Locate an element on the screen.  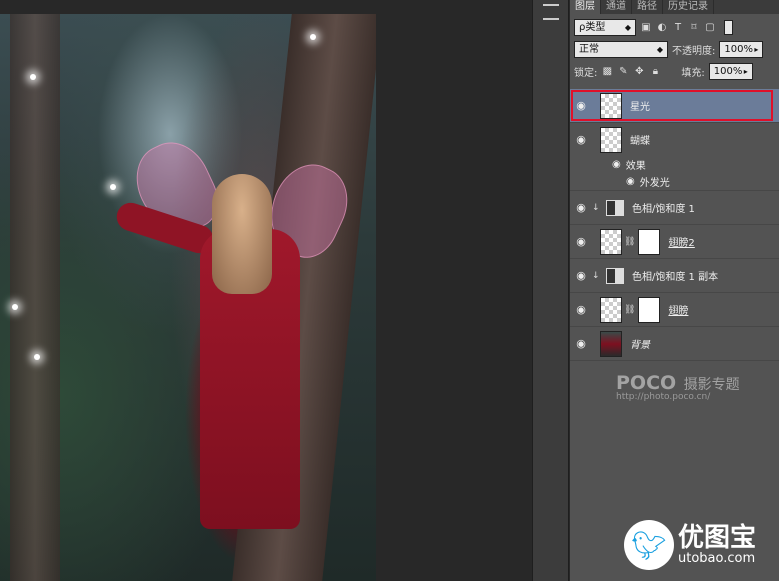
layer-row: ◉ 蝴蝶 is located at coordinates (674, 139).